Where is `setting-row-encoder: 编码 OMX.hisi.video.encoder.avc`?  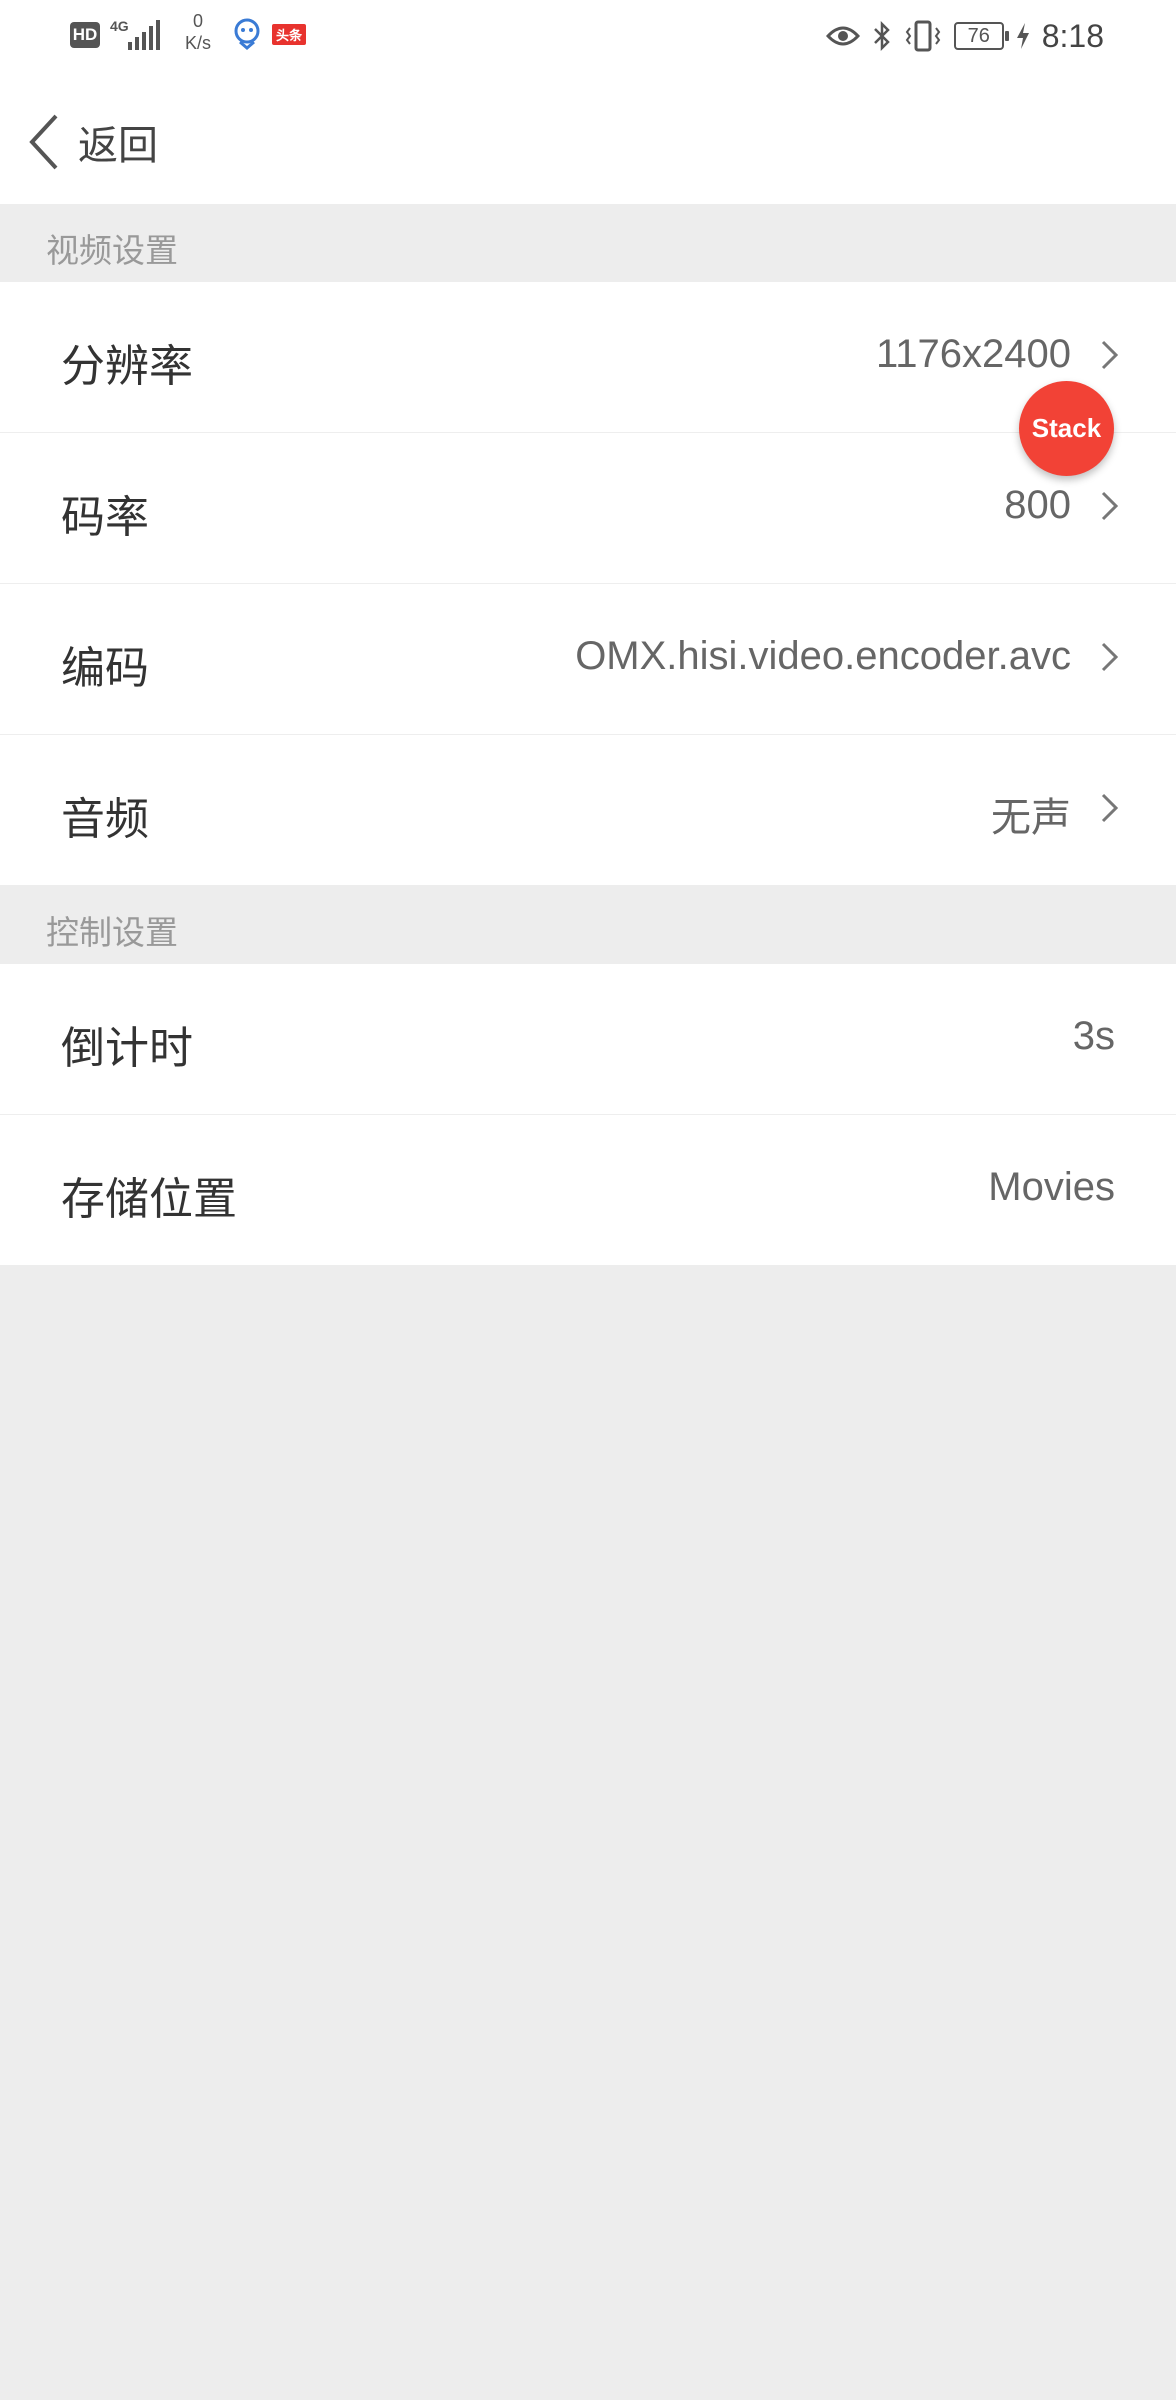 setting-row-encoder: 编码 OMX.hisi.video.encoder.avc is located at coordinates (588, 659).